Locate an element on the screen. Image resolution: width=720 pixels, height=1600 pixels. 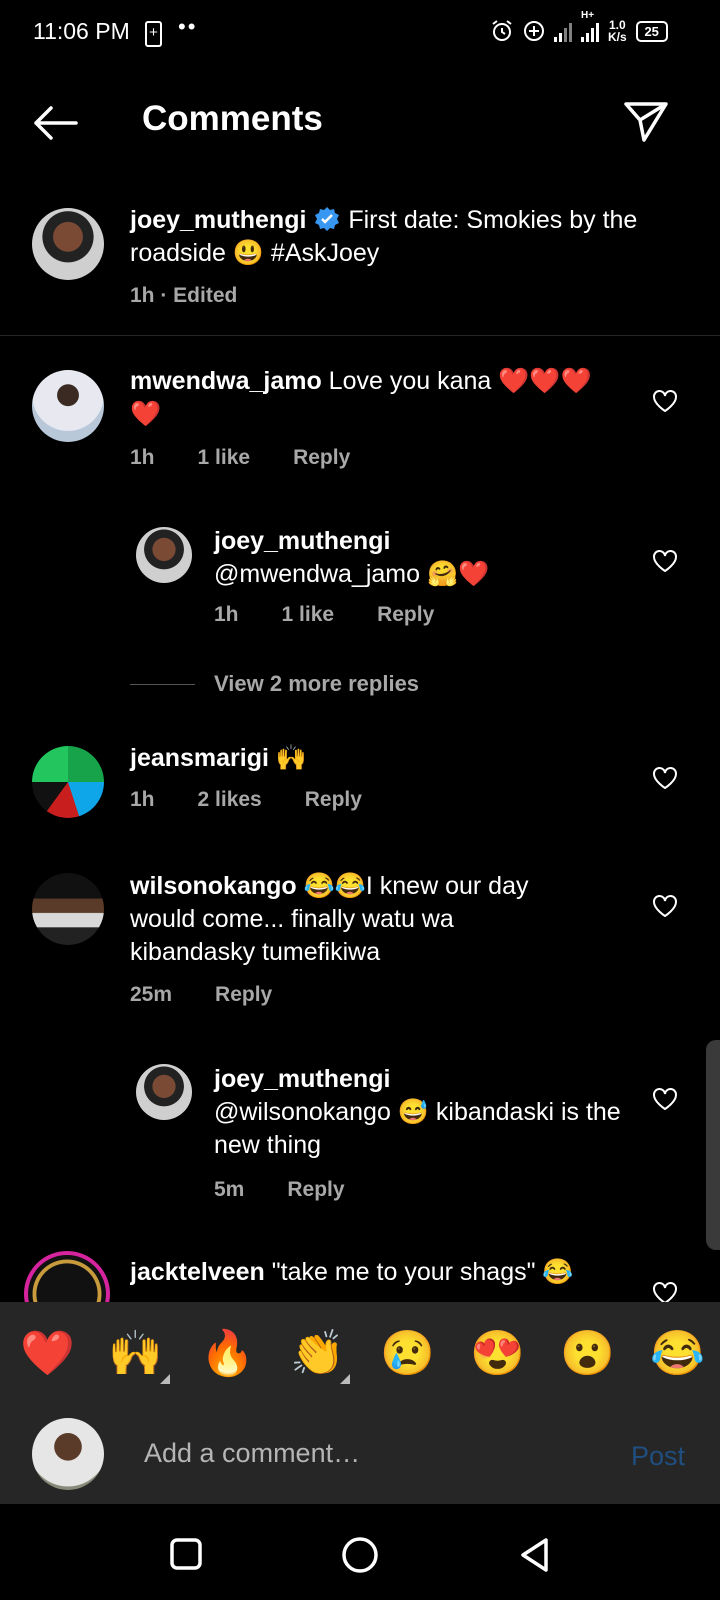
comment-time: 25m is located at coordinates (151, 994).